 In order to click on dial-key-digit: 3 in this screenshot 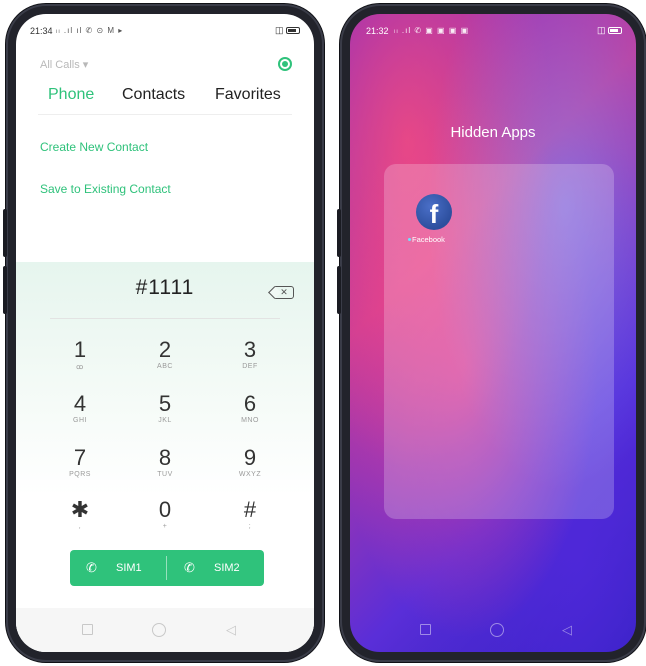, I will do `click(250, 349)`.